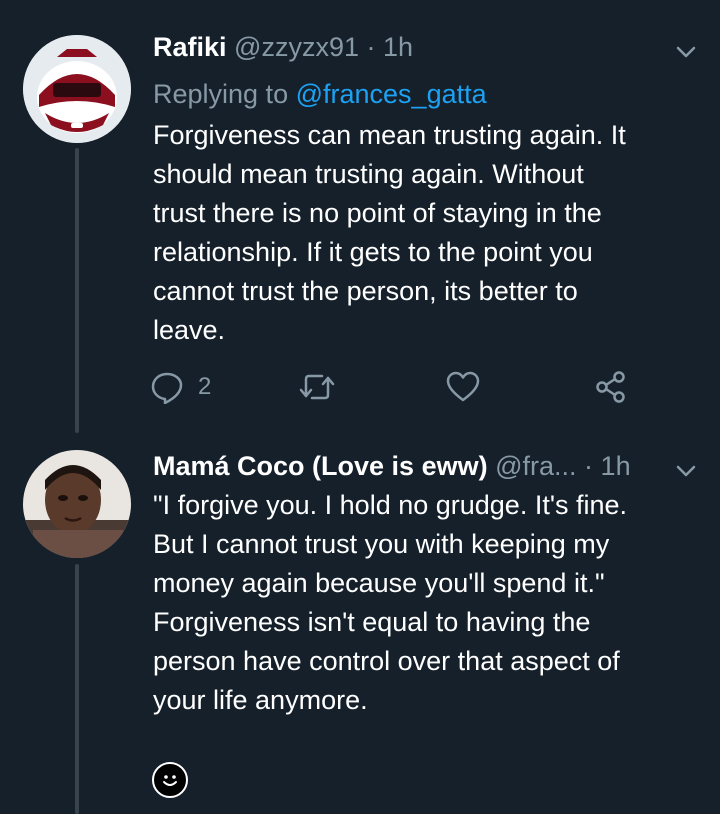 This screenshot has height=814, width=720. I want to click on reply-icon, so click(167, 388).